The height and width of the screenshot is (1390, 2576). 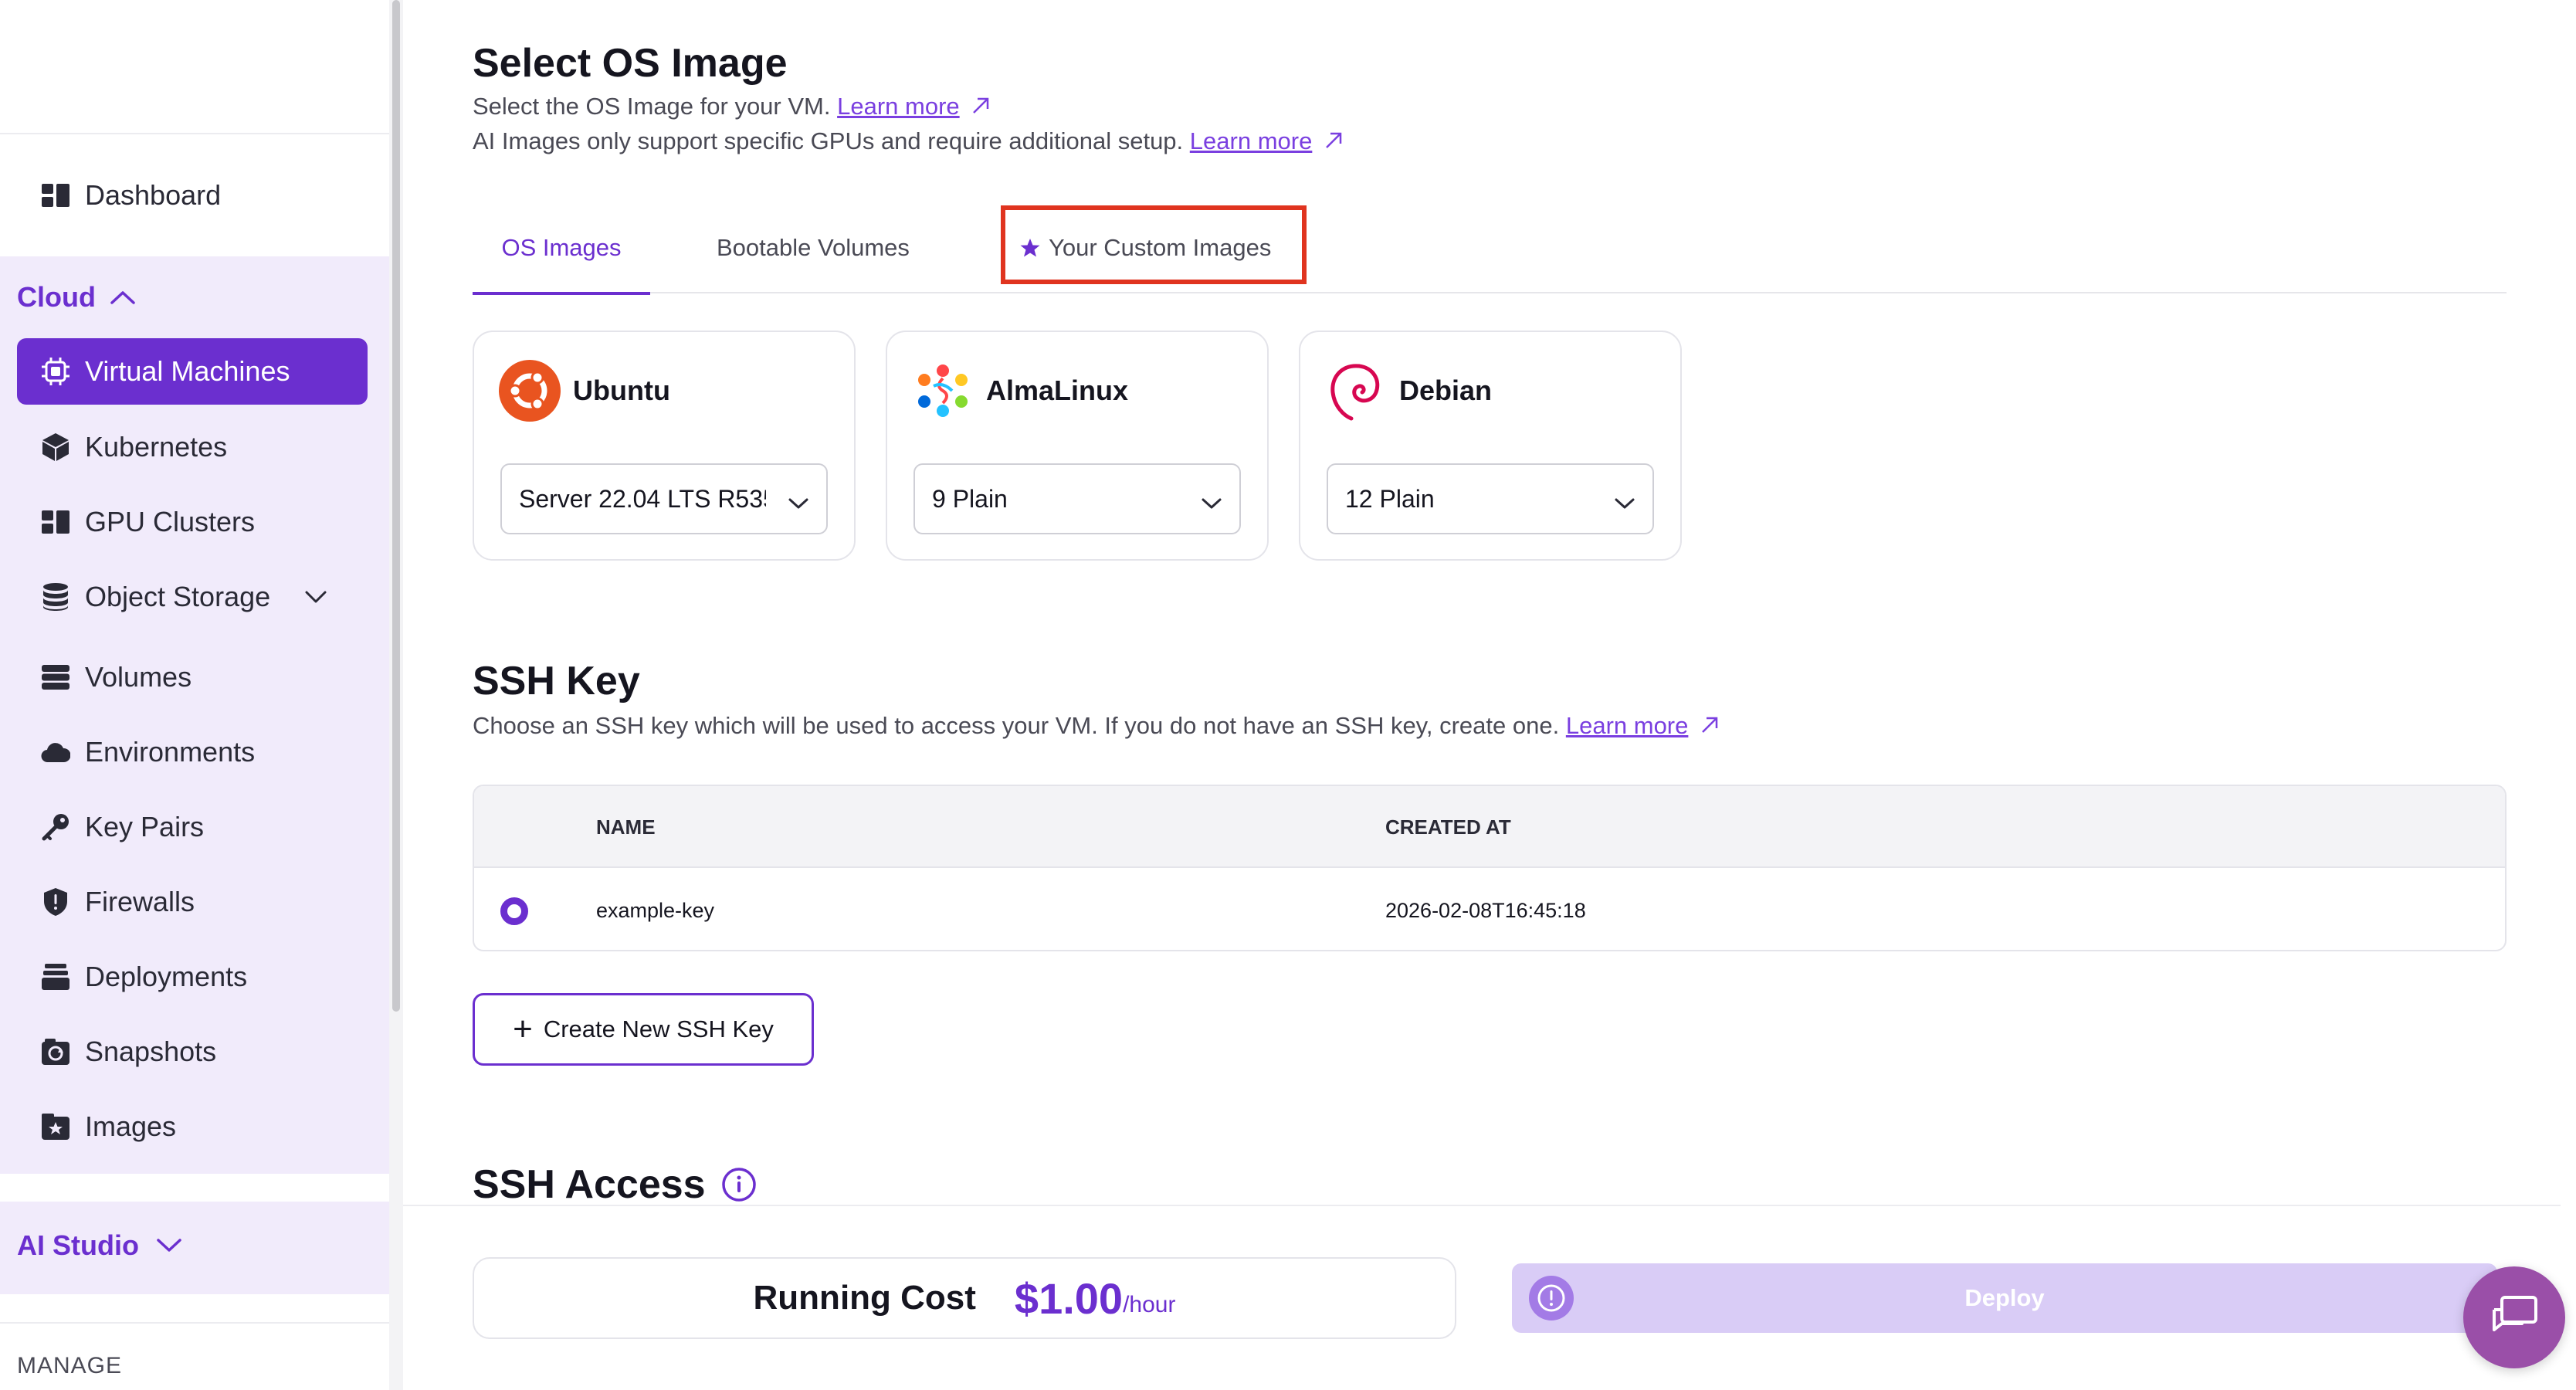 What do you see at coordinates (178, 596) in the screenshot?
I see `sidebar-item-label: Object Storage` at bounding box center [178, 596].